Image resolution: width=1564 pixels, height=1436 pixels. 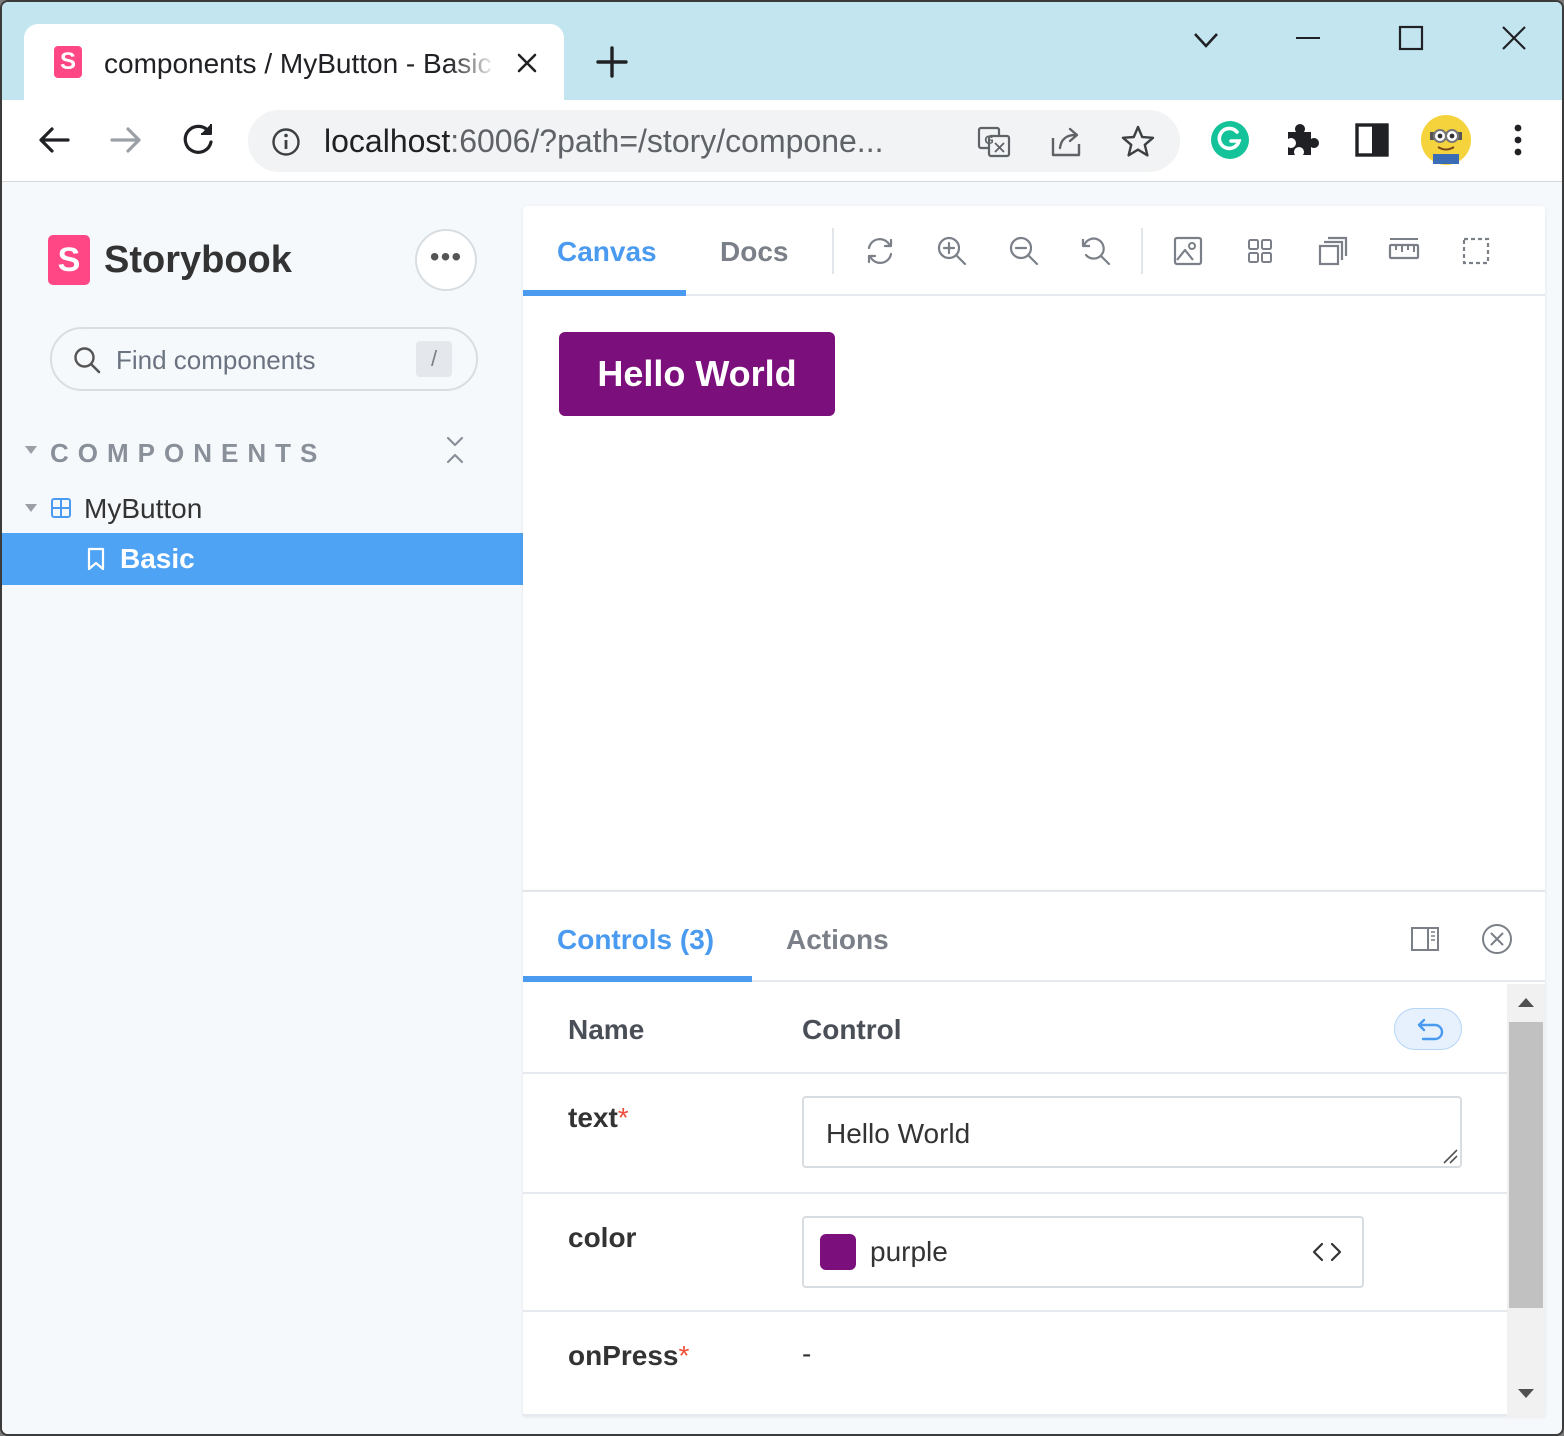 I want to click on code-toggle-icon, so click(x=1327, y=1252).